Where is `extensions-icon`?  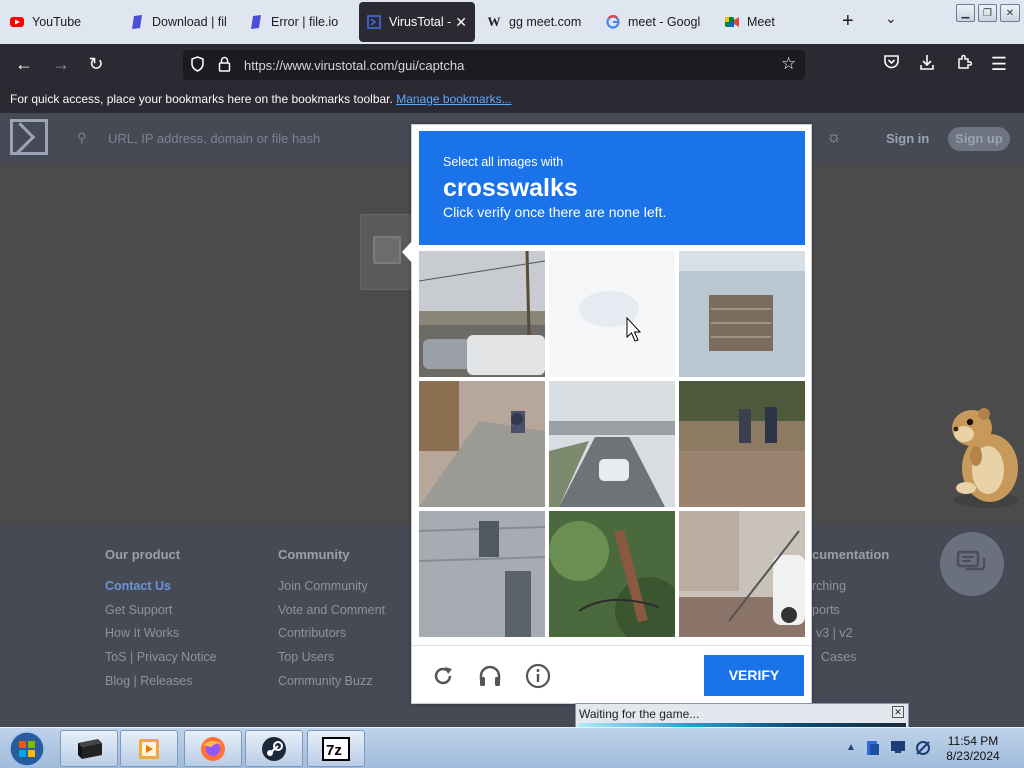
extensions-icon is located at coordinates (964, 64).